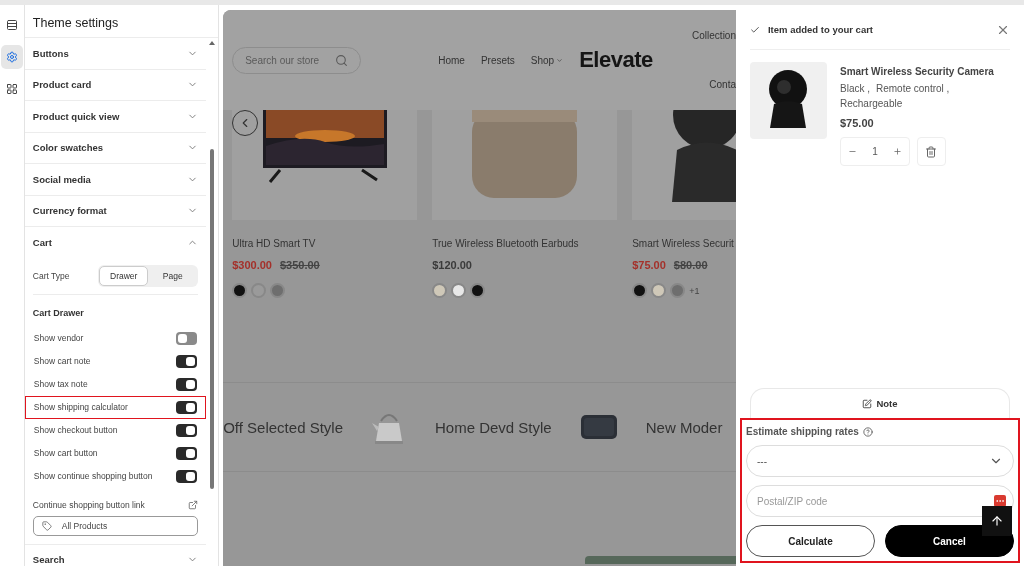 This screenshot has width=1024, height=566. Describe the element at coordinates (560, 60) in the screenshot. I see `chevron-down-icon` at that location.